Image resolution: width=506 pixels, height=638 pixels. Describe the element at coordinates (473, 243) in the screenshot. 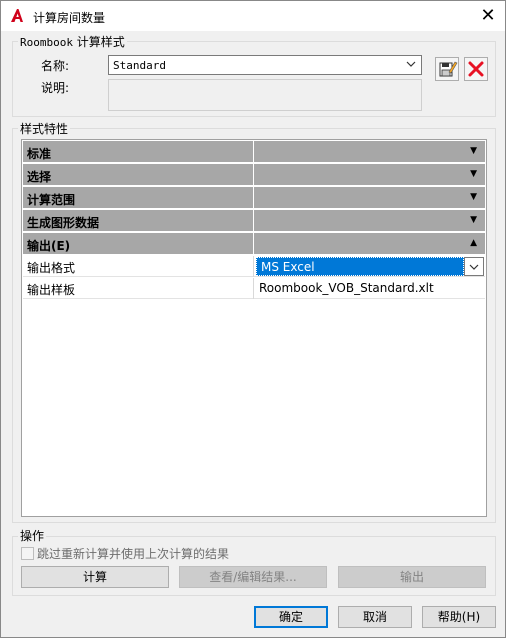

I see `expand-up-icon: ▲` at that location.